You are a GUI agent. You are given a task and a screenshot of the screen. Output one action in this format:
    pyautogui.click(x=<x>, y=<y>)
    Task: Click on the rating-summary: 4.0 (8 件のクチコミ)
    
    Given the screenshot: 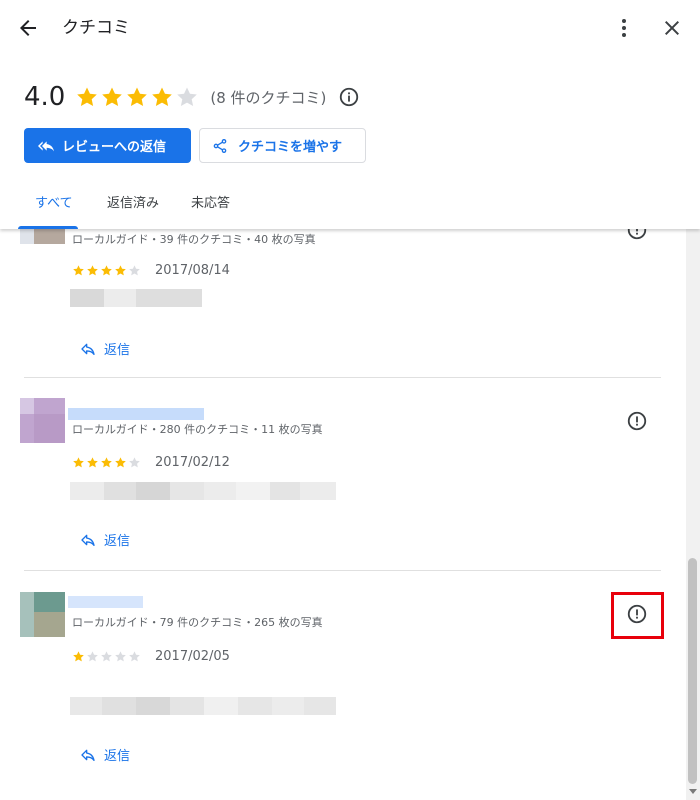 What is the action you would take?
    pyautogui.click(x=192, y=97)
    